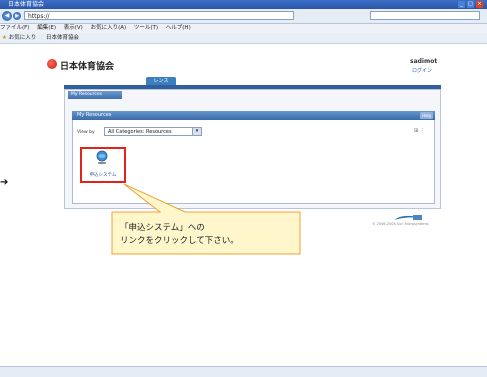 This screenshot has width=487, height=377. What do you see at coordinates (4, 182) in the screenshot?
I see `arrow-right-icon: ➔` at bounding box center [4, 182].